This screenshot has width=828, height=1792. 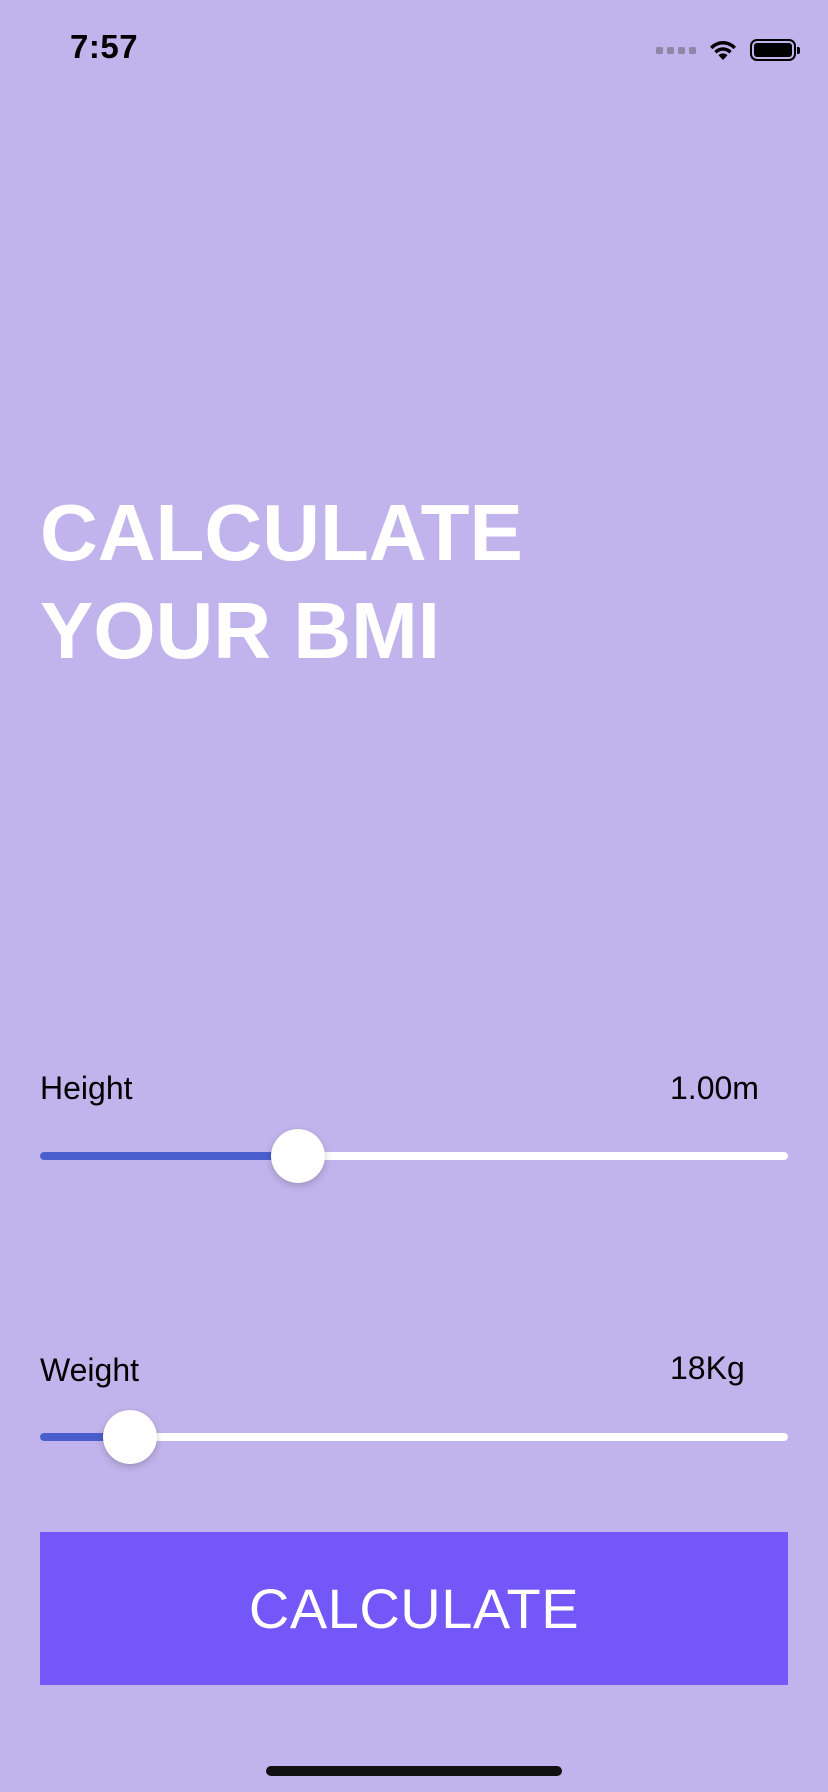 I want to click on height-slider, so click(x=414, y=1156).